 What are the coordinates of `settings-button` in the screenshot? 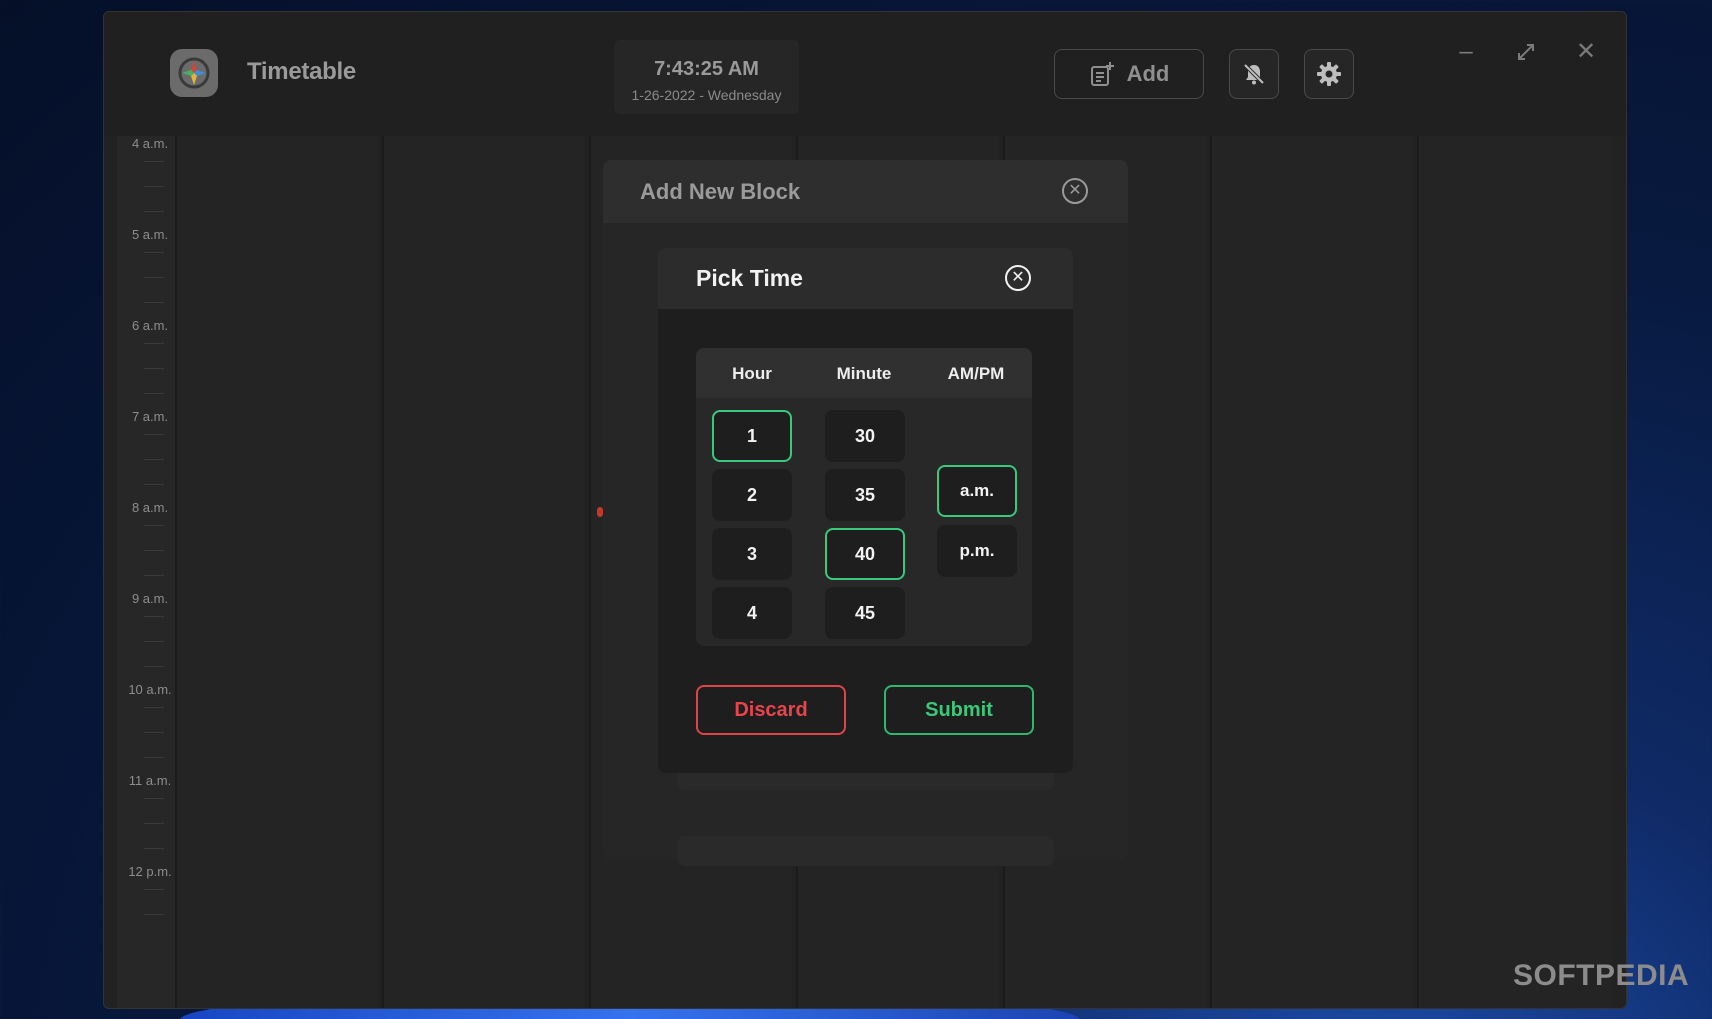 It's located at (1329, 74).